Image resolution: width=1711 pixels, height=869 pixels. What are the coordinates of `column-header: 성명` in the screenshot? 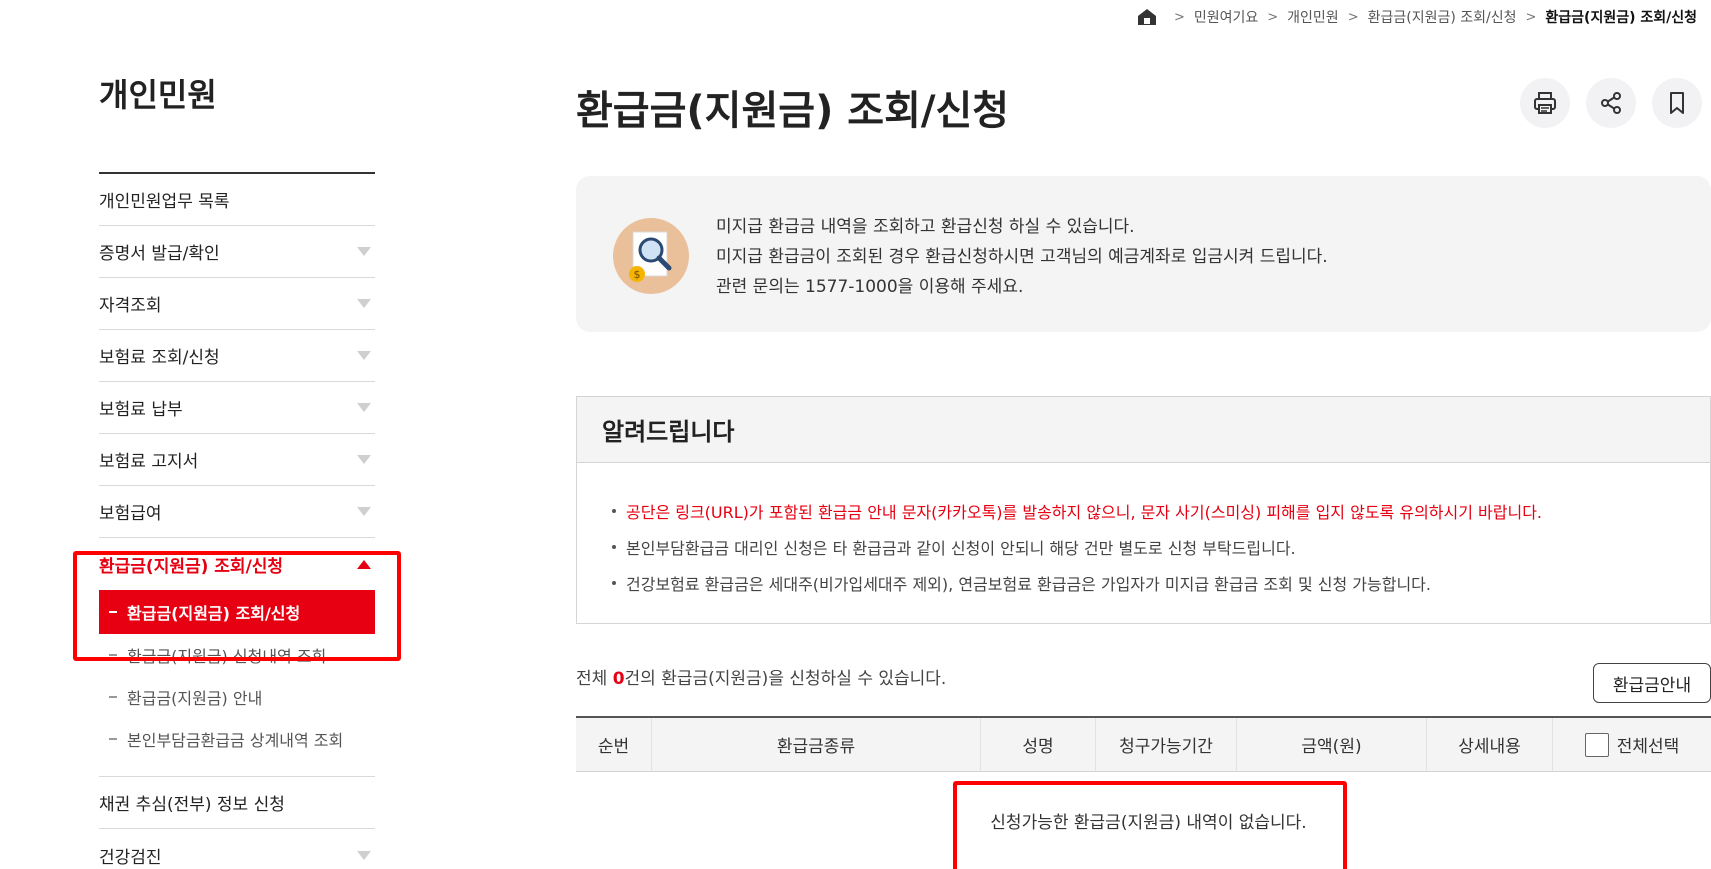 It's located at (1038, 744).